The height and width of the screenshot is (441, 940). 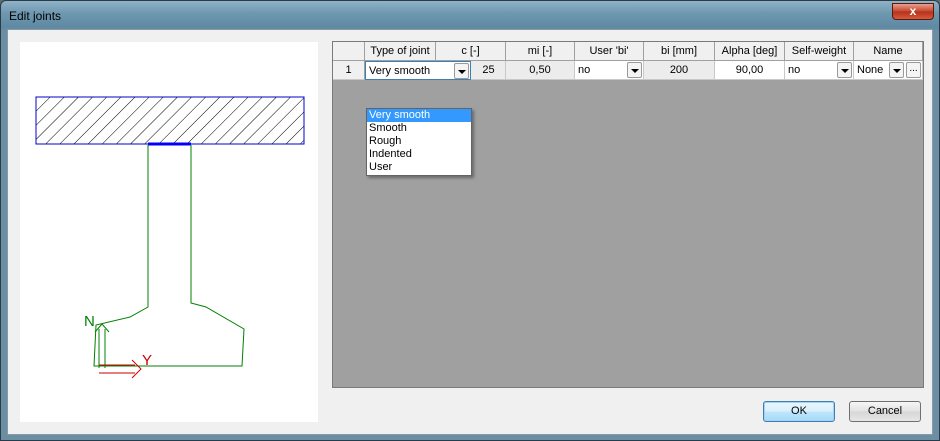 I want to click on close-icon: x, so click(x=913, y=11).